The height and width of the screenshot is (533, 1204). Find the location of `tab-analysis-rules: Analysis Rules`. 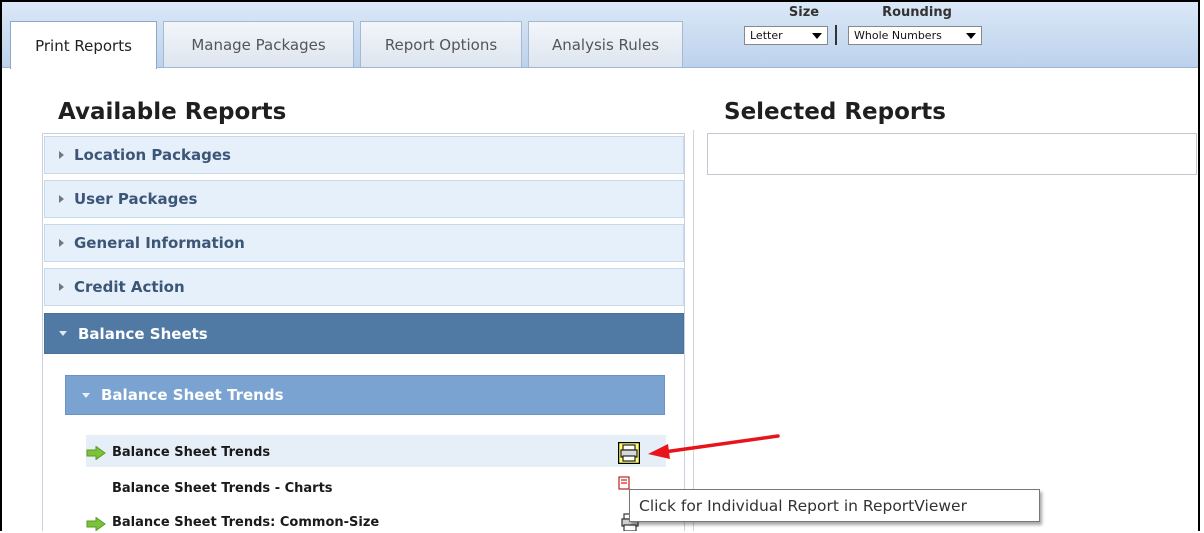

tab-analysis-rules: Analysis Rules is located at coordinates (605, 44).